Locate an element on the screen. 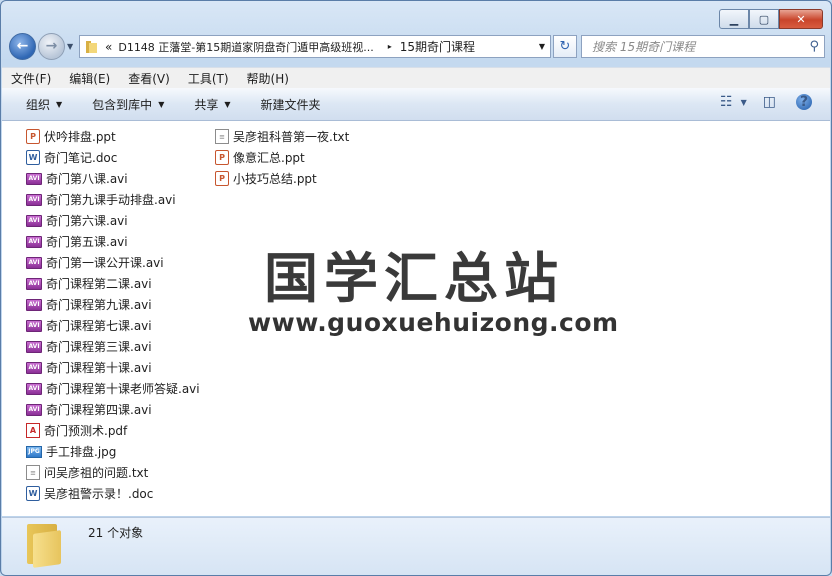 The height and width of the screenshot is (576, 832). file-name: 奇门课程第九课.avi is located at coordinates (99, 305).